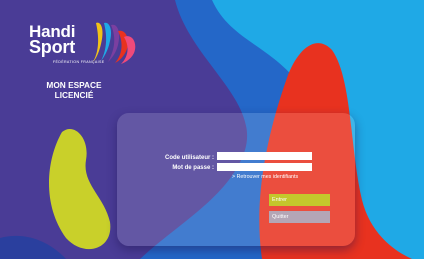 This screenshot has height=259, width=424. I want to click on enter-button: Entrer, so click(299, 200).